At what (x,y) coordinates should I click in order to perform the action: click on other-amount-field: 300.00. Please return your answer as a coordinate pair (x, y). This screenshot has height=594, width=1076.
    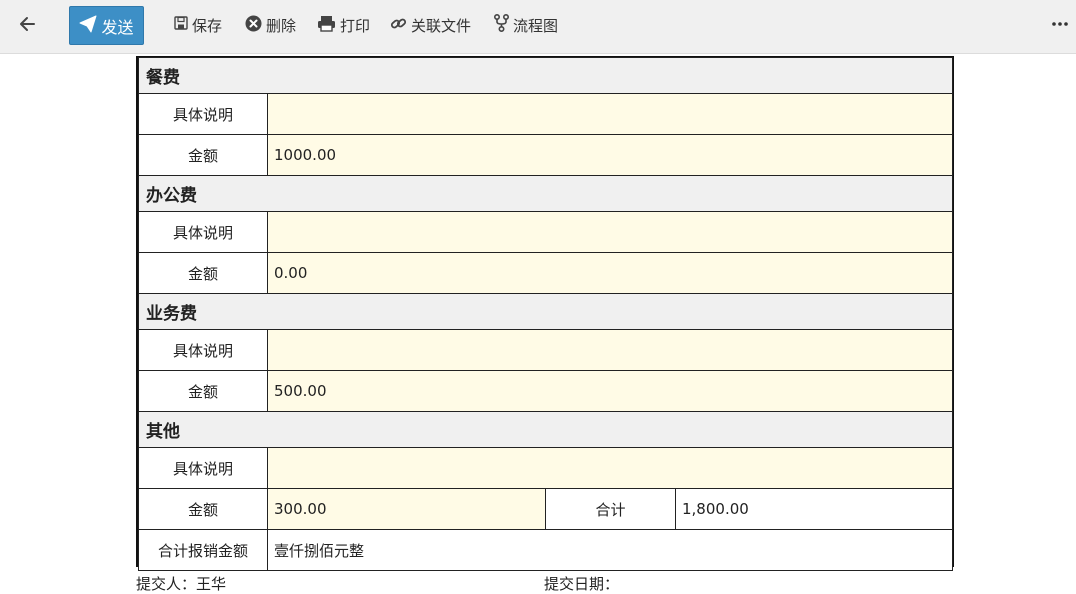
    Looking at the image, I should click on (406, 509).